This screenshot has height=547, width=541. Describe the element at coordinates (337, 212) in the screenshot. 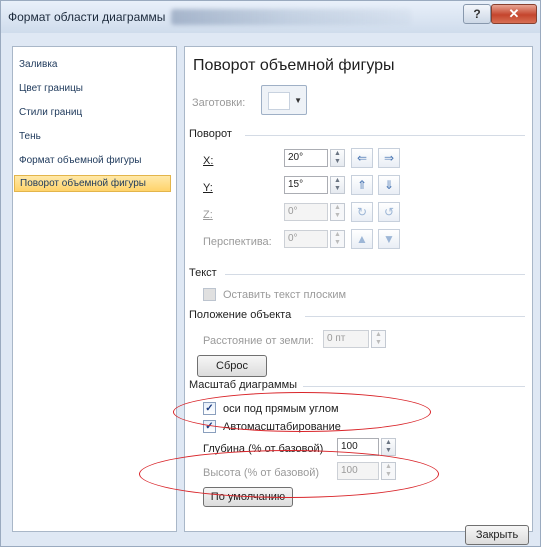

I see `z-rotation-stepper: ▲ ▼` at that location.